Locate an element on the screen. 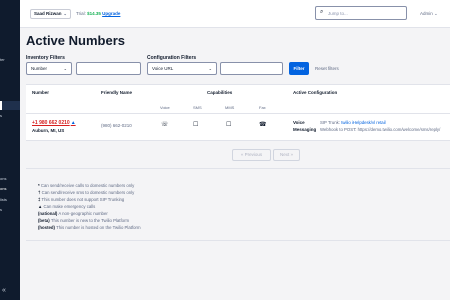  sms-capability-icon: ☐ is located at coordinates (196, 125).